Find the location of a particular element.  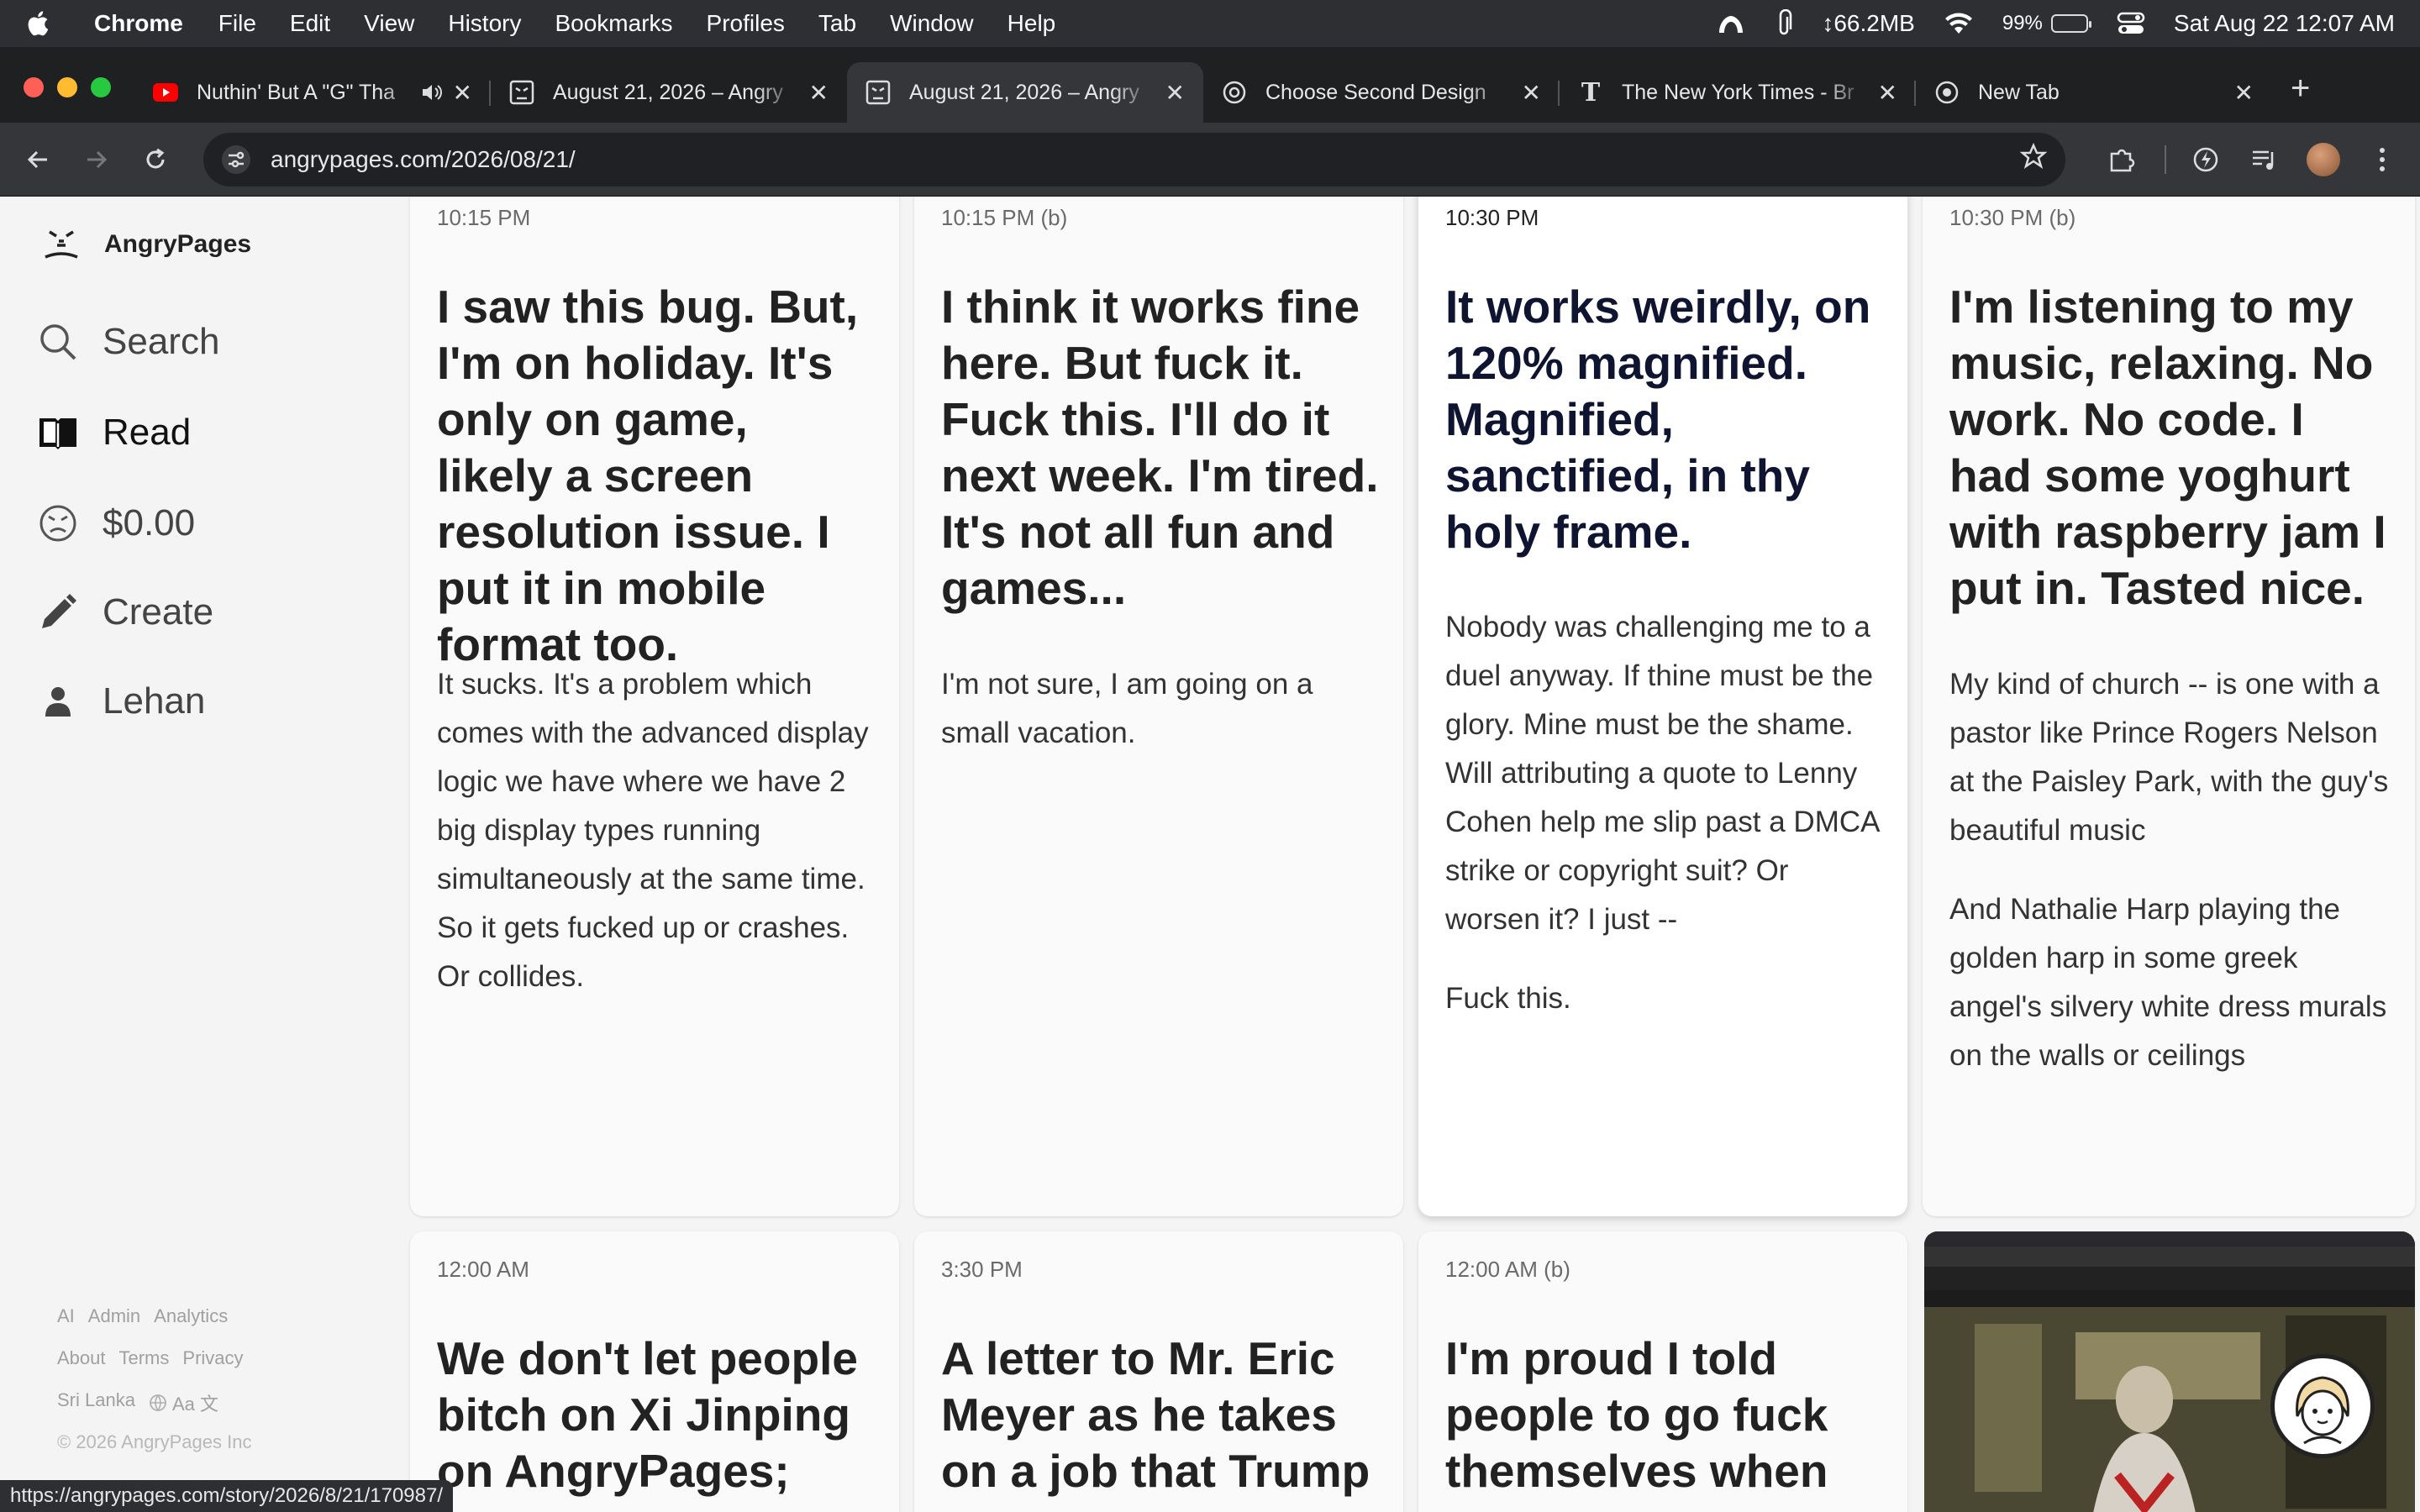

footer-link-terms: Terms is located at coordinates (144, 1358).